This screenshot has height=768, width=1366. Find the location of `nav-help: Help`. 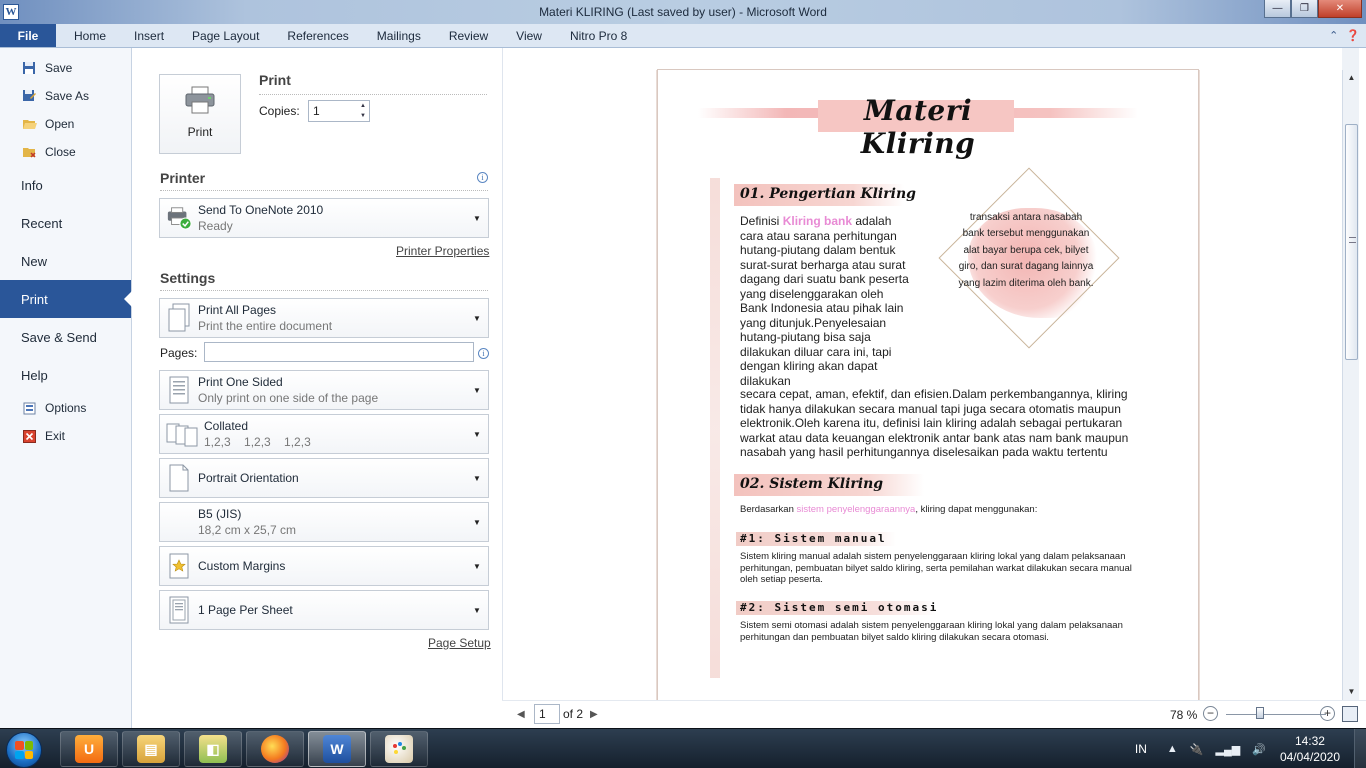

nav-help: Help is located at coordinates (65, 375).